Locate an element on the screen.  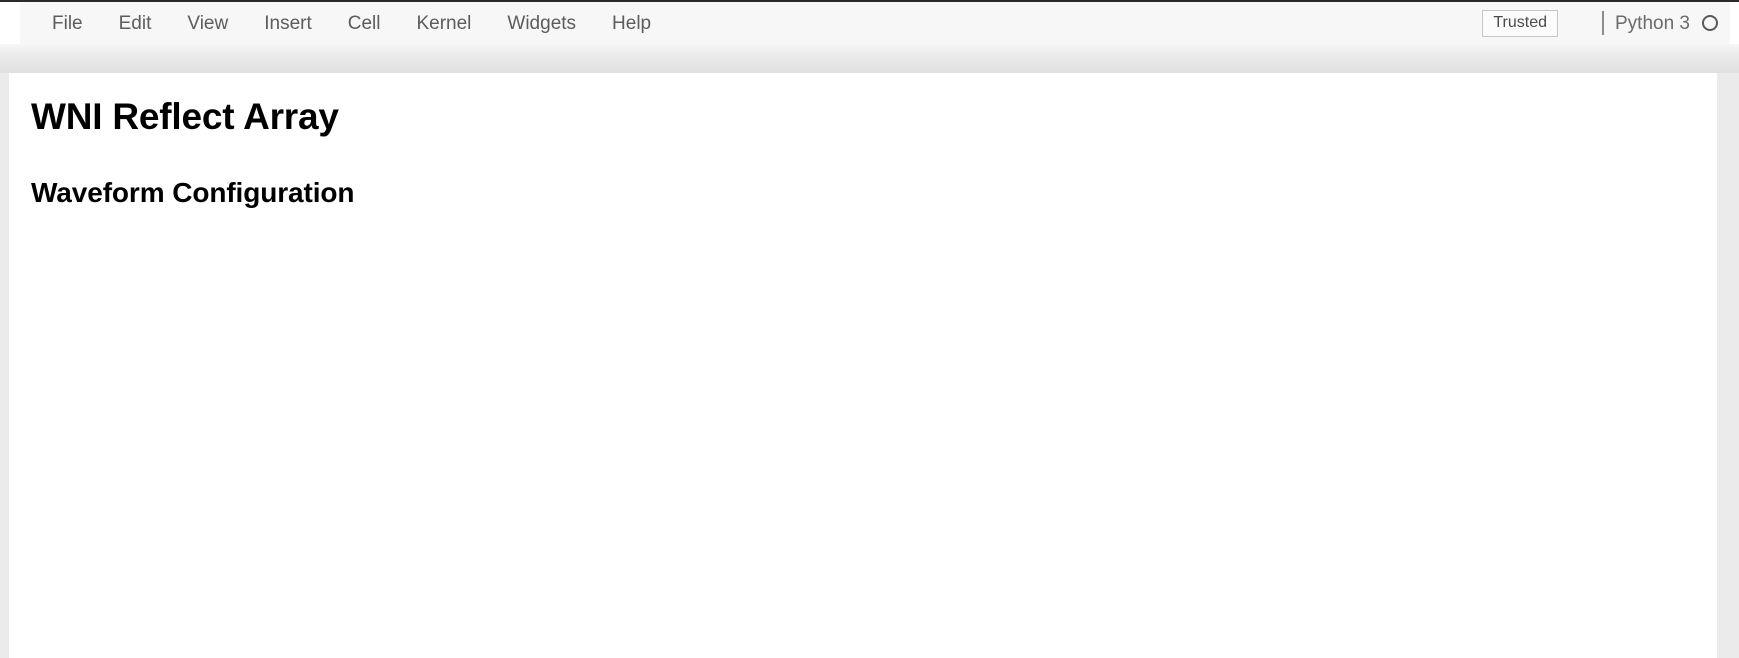
menu-item-insert: Insert is located at coordinates (288, 23).